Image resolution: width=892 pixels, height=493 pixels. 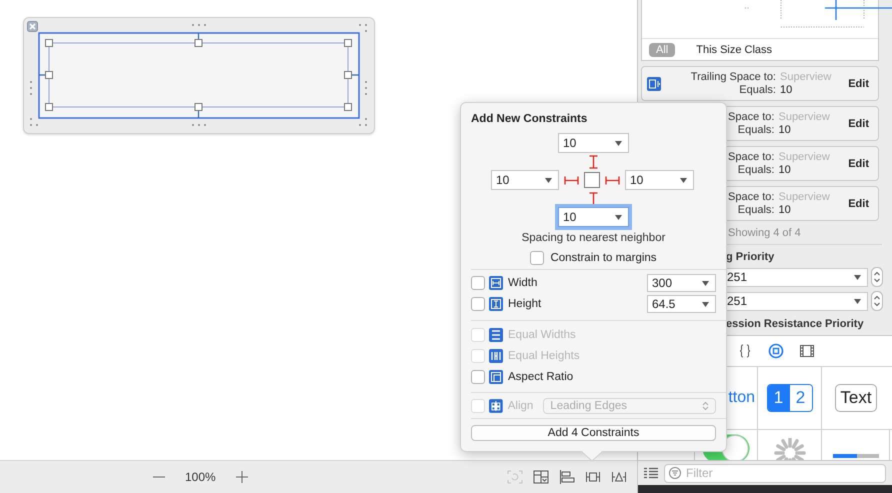 What do you see at coordinates (801, 398) in the screenshot?
I see `segment: 2` at bounding box center [801, 398].